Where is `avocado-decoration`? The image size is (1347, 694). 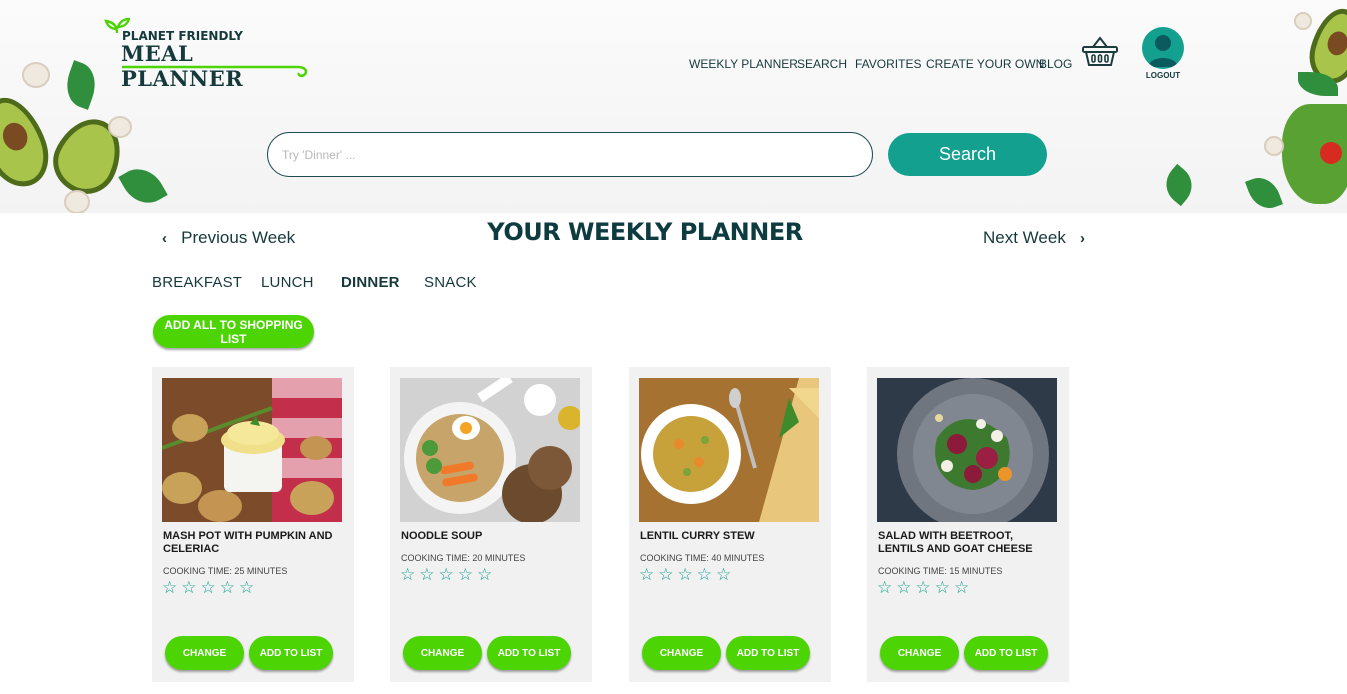 avocado-decoration is located at coordinates (29, 142).